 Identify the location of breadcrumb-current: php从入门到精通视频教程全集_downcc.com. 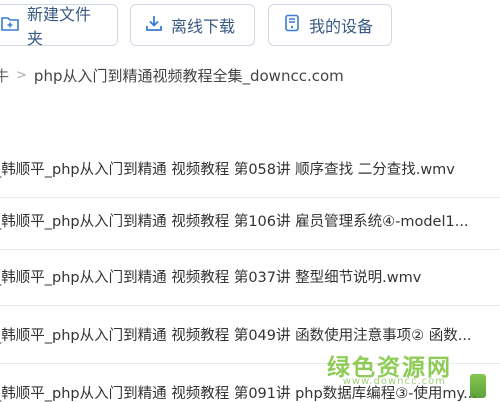
(188, 75).